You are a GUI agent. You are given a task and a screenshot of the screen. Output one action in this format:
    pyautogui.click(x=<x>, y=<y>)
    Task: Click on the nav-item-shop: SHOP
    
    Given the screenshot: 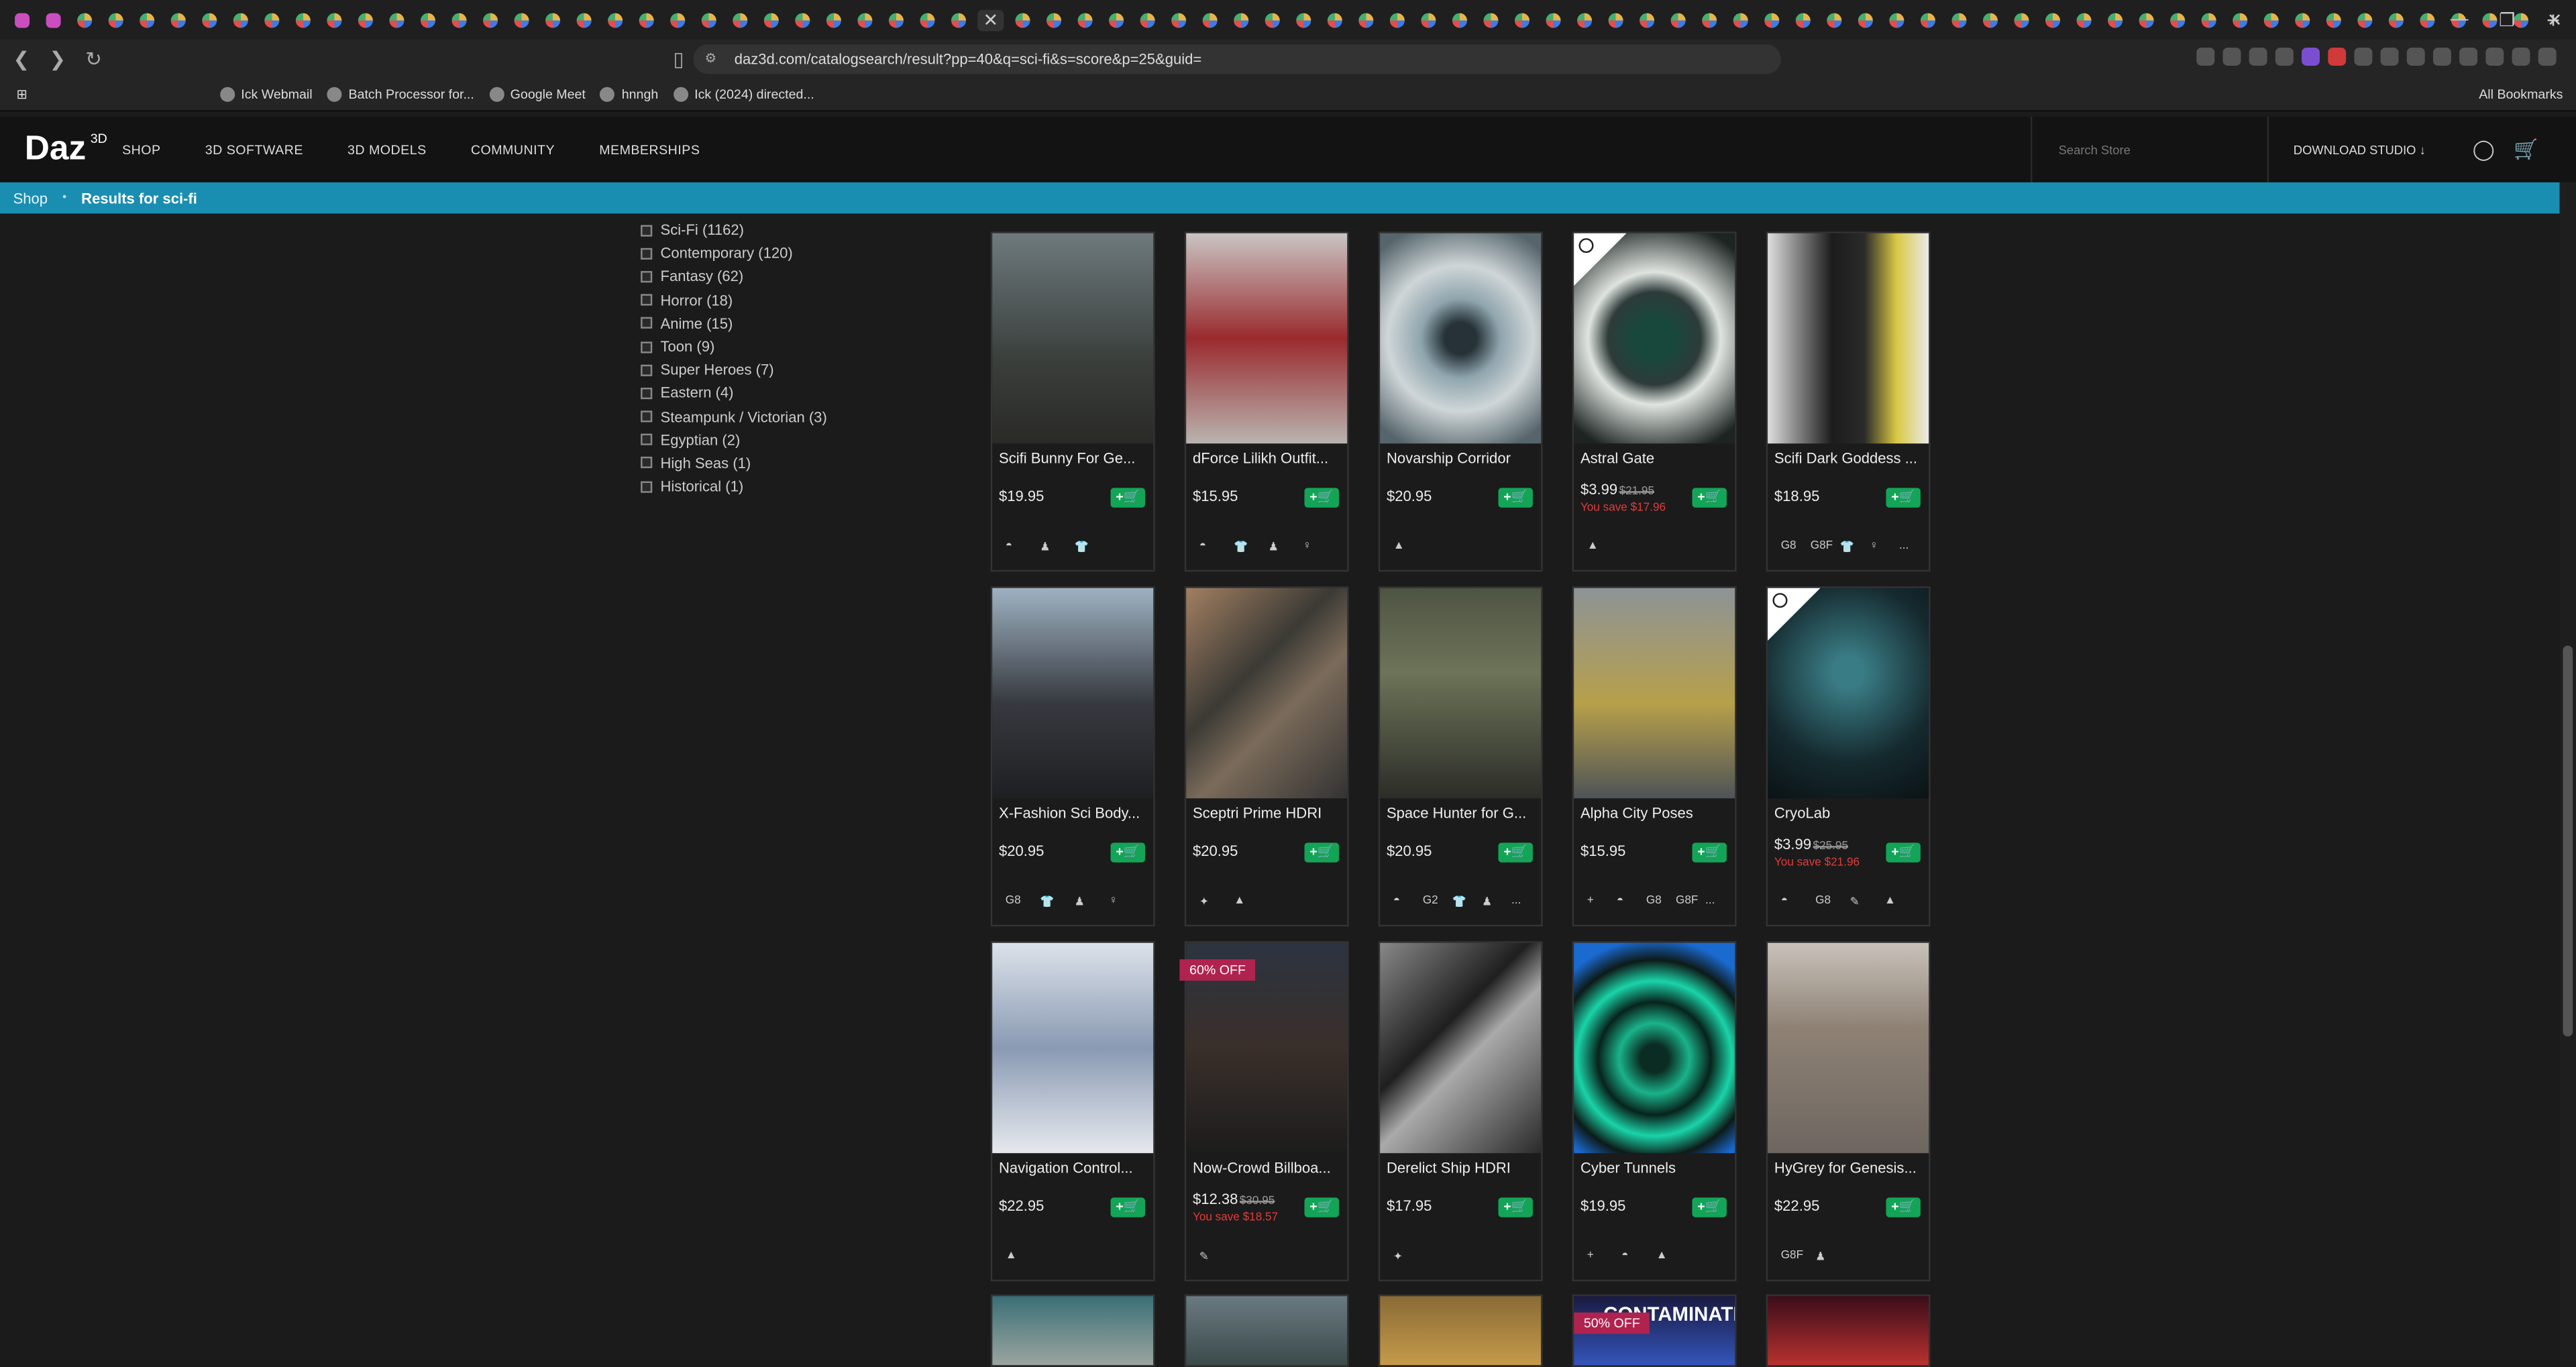 What is the action you would take?
    pyautogui.click(x=141, y=149)
    